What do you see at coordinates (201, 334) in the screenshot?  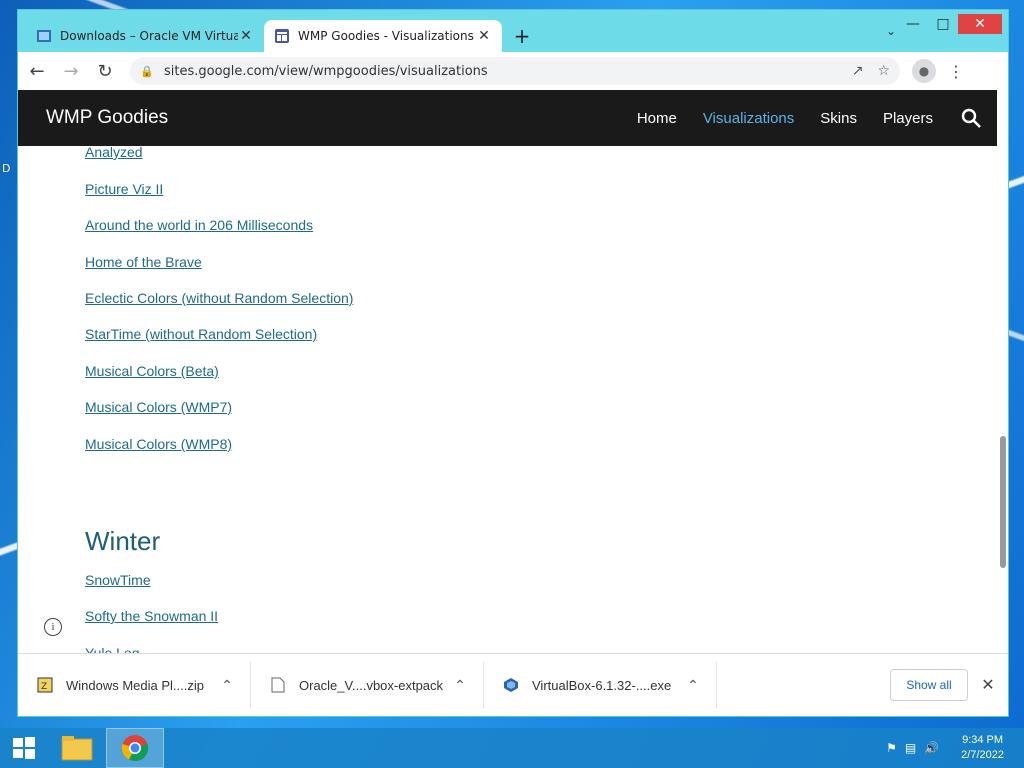 I see `viz-link: StarTime (without Random Selection)` at bounding box center [201, 334].